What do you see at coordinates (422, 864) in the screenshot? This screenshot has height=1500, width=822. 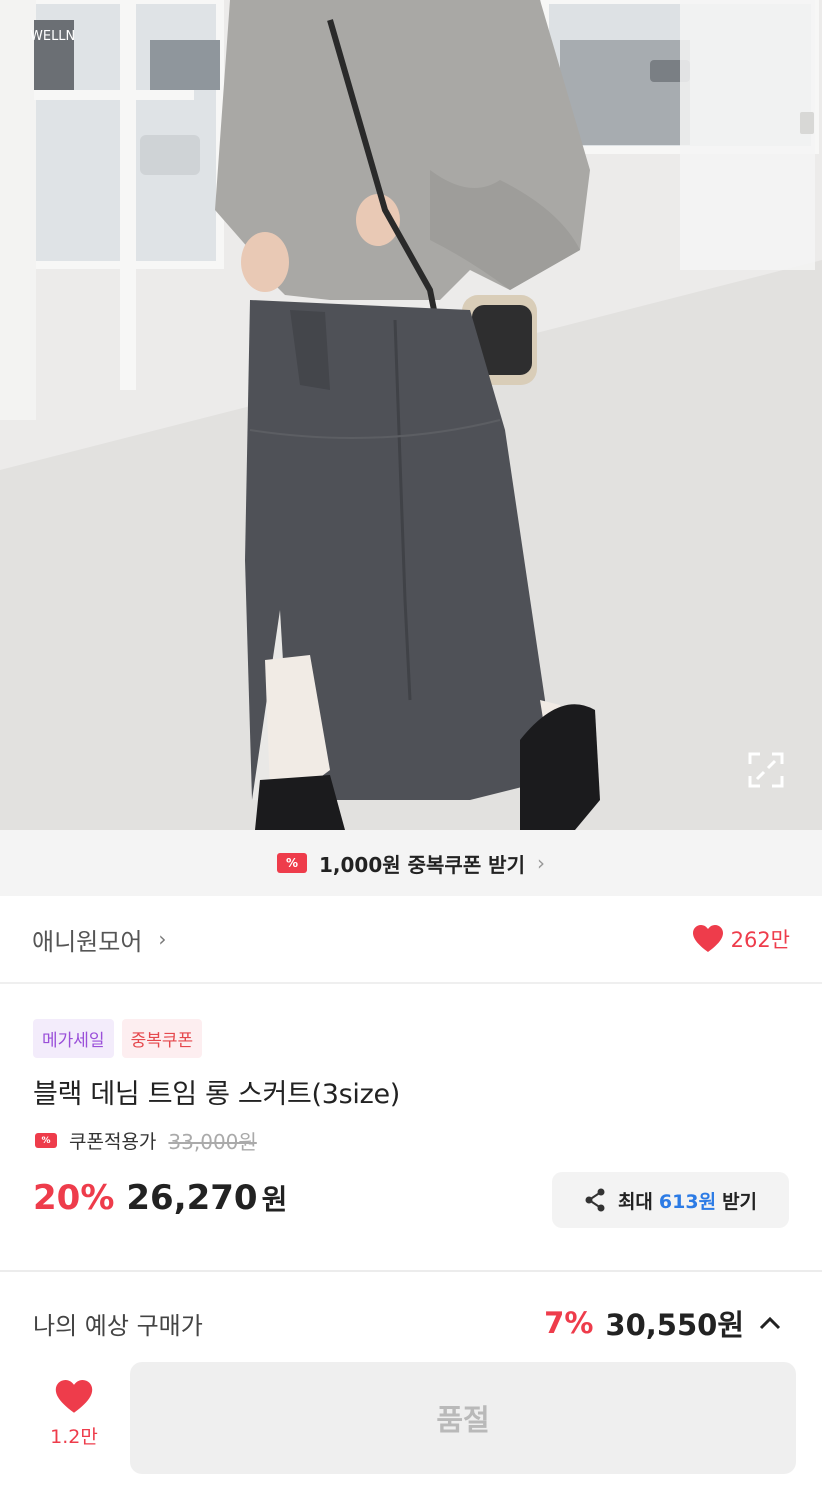 I see `coupon-banner-label: 1,000원 중복쿠폰 받기` at bounding box center [422, 864].